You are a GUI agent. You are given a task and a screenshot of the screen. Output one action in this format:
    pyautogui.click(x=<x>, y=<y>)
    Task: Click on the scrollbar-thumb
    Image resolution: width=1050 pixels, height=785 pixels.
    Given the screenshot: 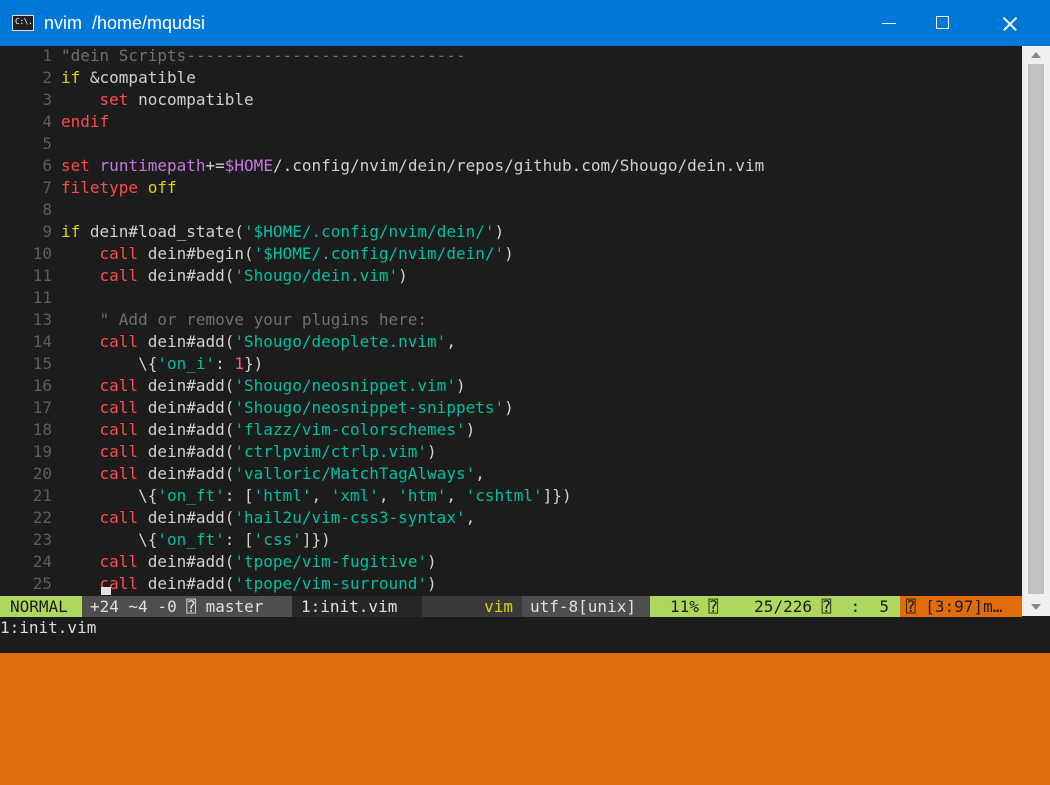 What is the action you would take?
    pyautogui.click(x=1036, y=329)
    